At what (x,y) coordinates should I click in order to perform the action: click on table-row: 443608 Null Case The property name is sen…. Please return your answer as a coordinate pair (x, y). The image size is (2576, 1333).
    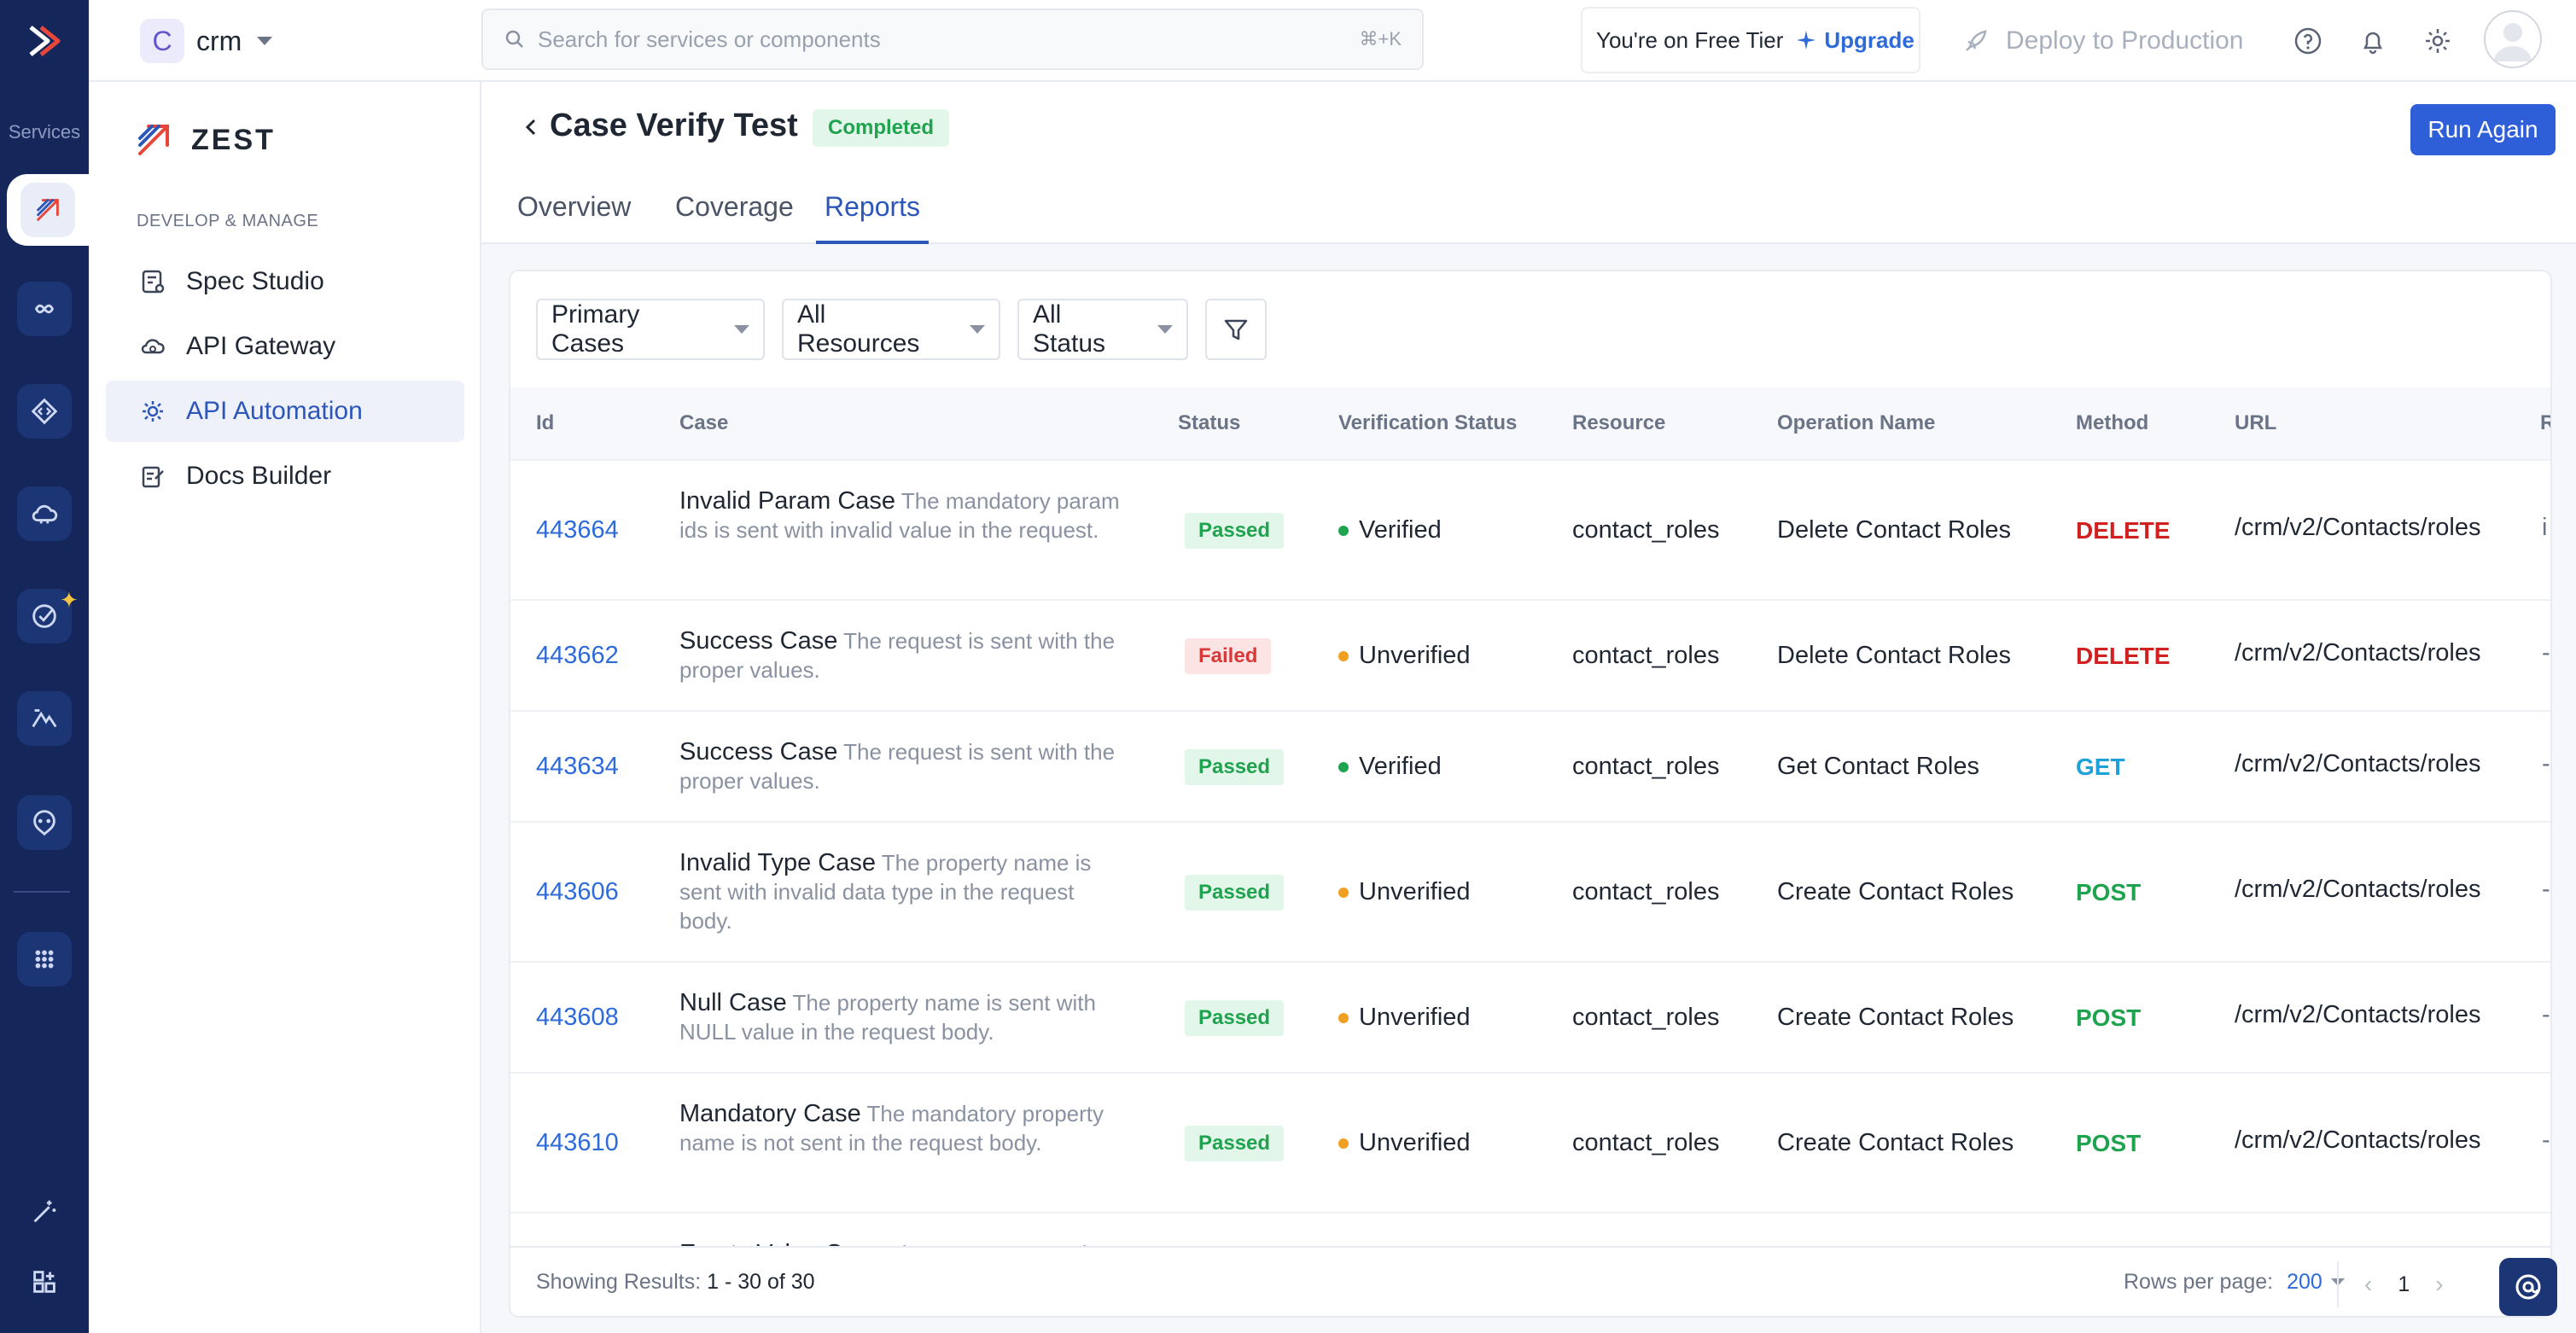
    Looking at the image, I should click on (1530, 1019).